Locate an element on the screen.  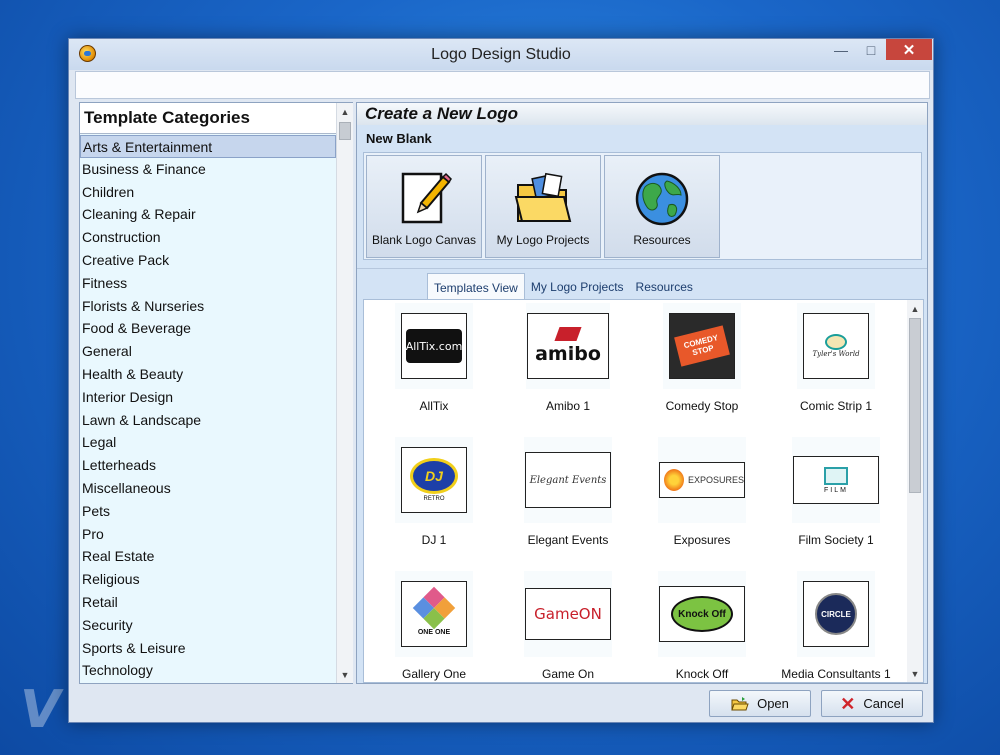
window-title: Logo Design Studio is located at coordinates (501, 54).